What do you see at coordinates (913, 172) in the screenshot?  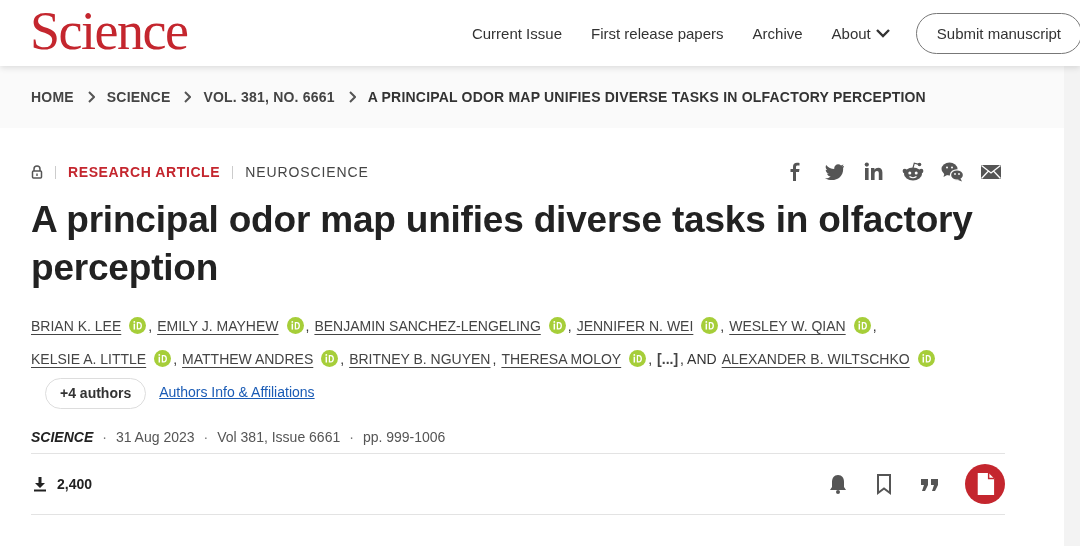 I see `reddit-icon` at bounding box center [913, 172].